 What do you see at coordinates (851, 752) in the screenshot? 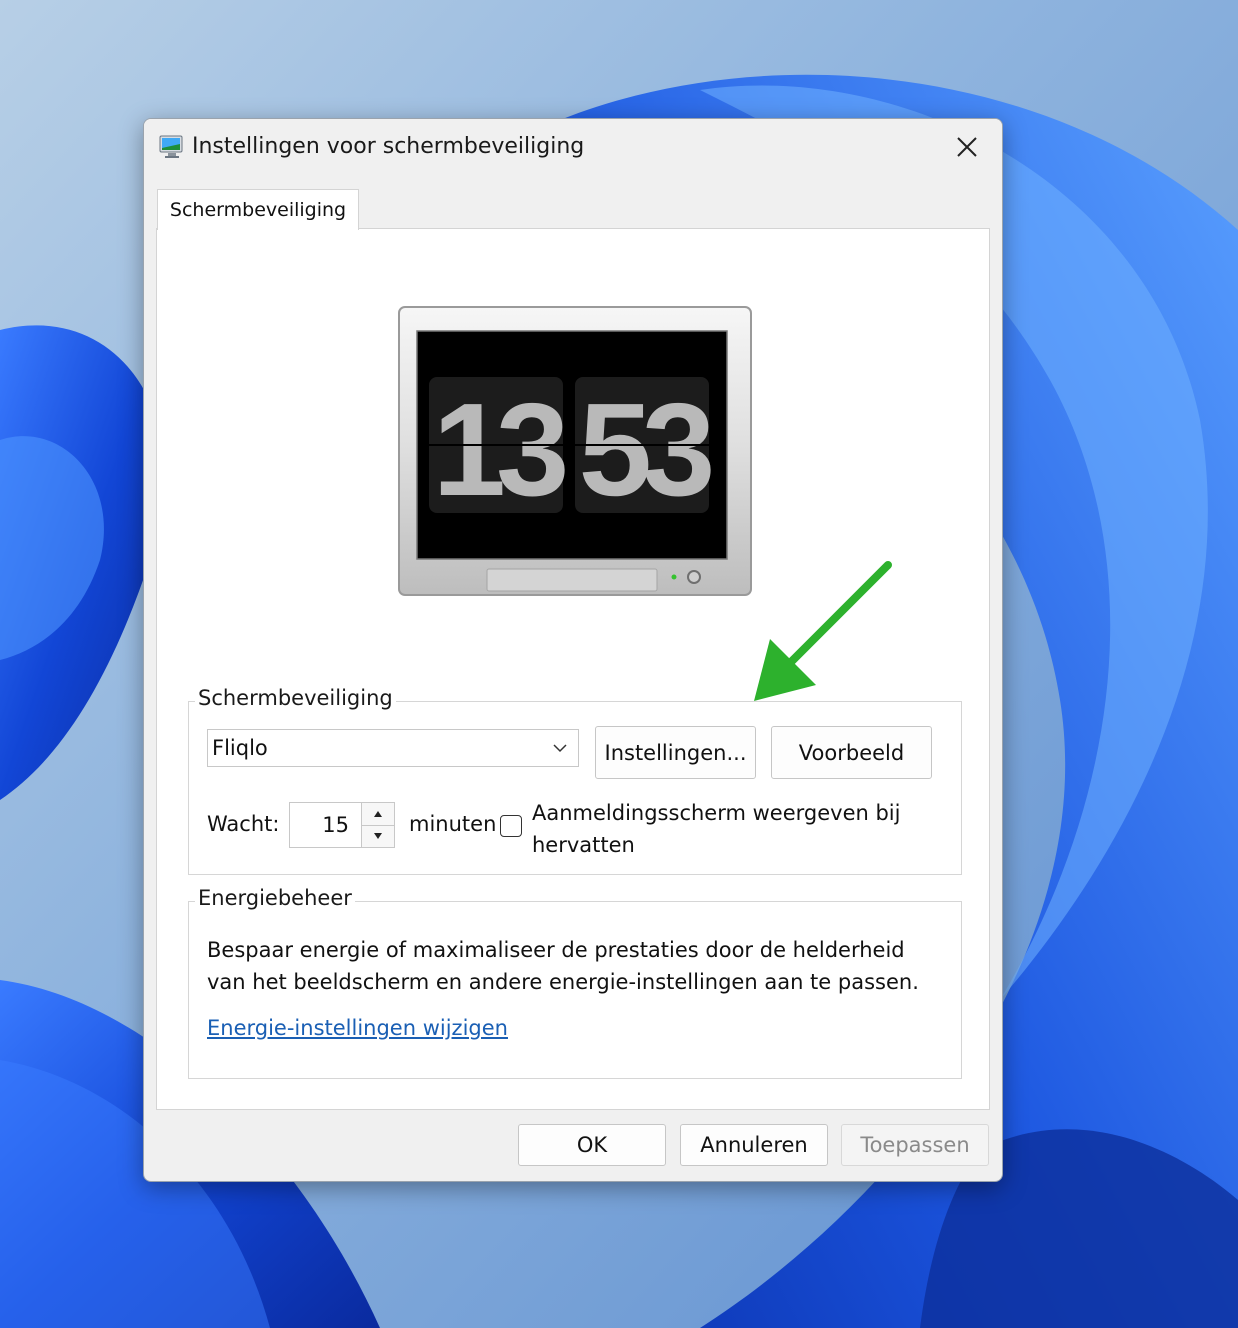
I see `preview-button: Voorbeeld` at bounding box center [851, 752].